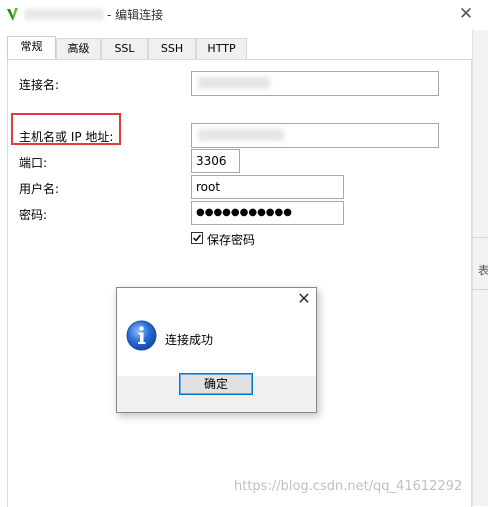  I want to click on connection-name-label: 连接名:, so click(39, 85).